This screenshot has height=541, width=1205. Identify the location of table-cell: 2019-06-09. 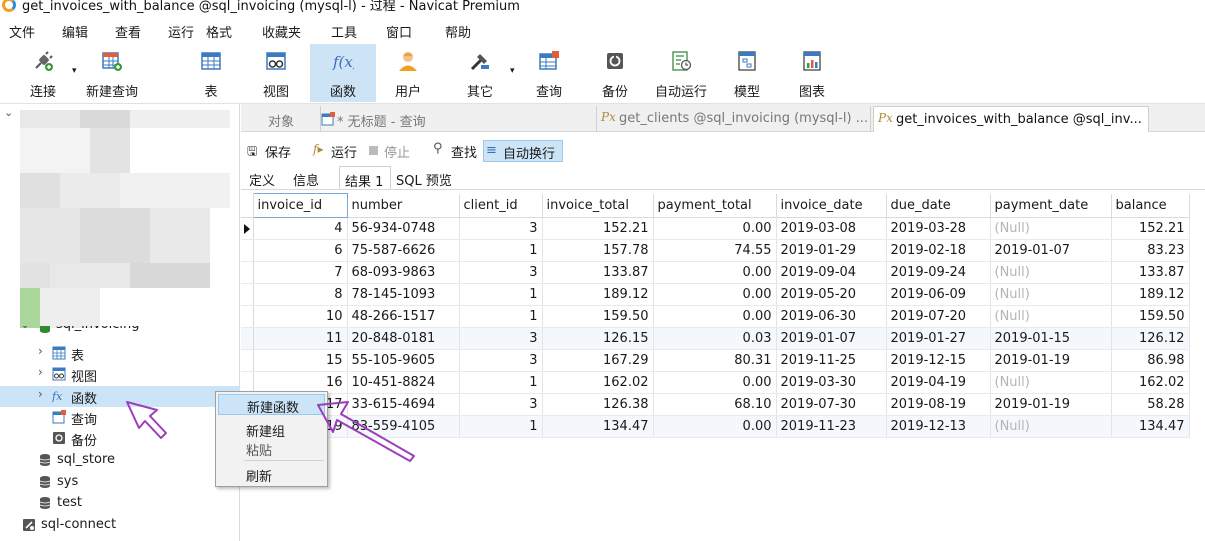
(938, 294).